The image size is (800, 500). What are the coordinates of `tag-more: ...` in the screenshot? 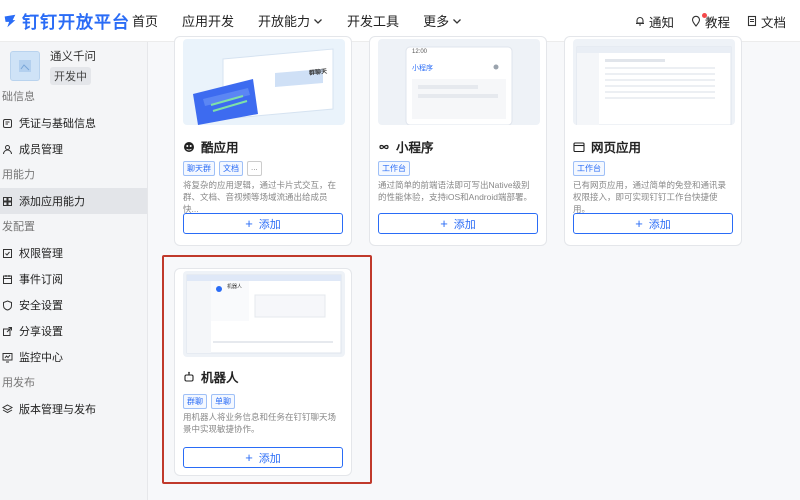 It's located at (254, 168).